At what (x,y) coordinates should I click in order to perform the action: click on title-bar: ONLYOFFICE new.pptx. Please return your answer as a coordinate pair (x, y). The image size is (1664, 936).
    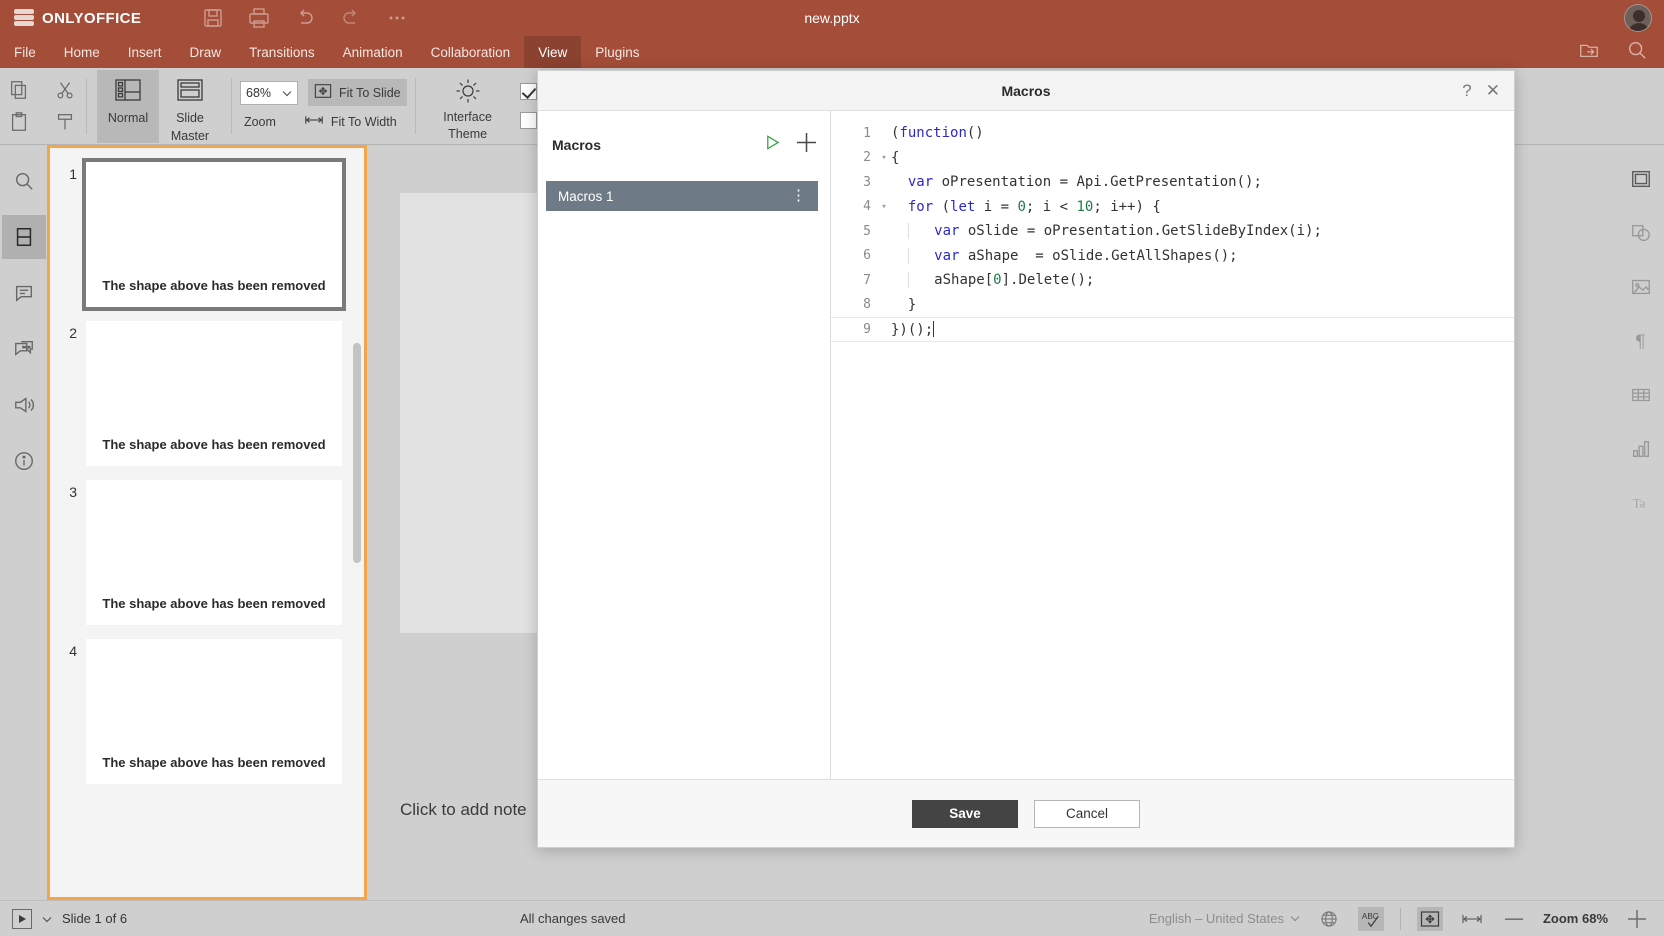
    Looking at the image, I should click on (832, 18).